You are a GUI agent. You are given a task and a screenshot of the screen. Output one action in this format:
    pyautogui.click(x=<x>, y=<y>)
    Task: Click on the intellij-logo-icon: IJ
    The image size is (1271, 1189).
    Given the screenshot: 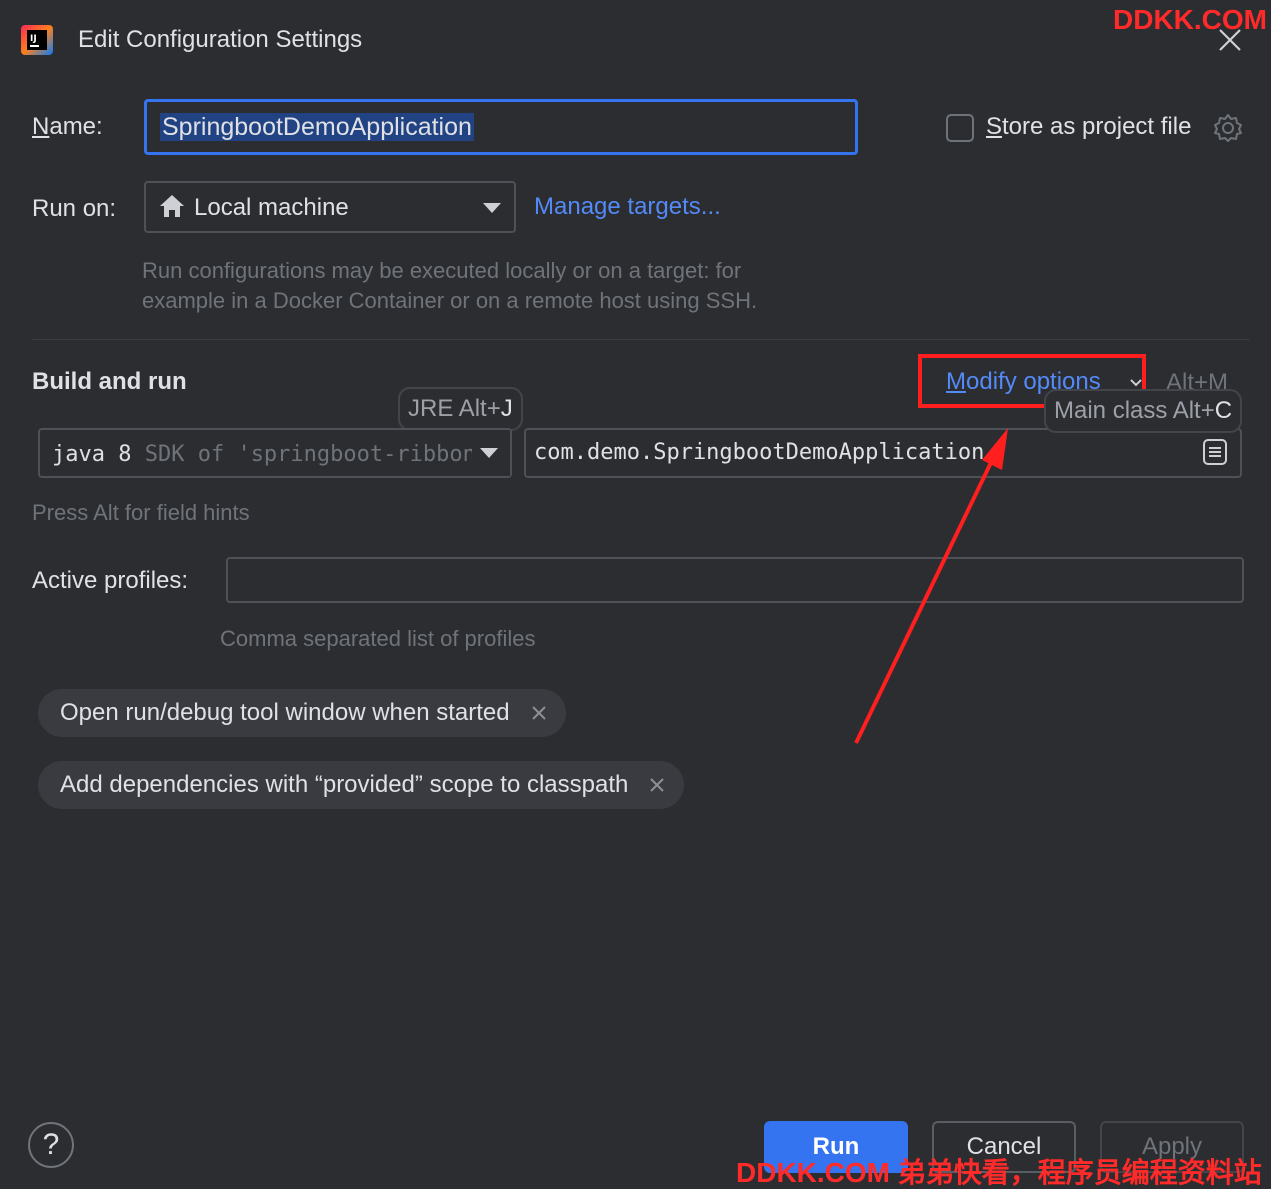 What is the action you would take?
    pyautogui.click(x=37, y=40)
    